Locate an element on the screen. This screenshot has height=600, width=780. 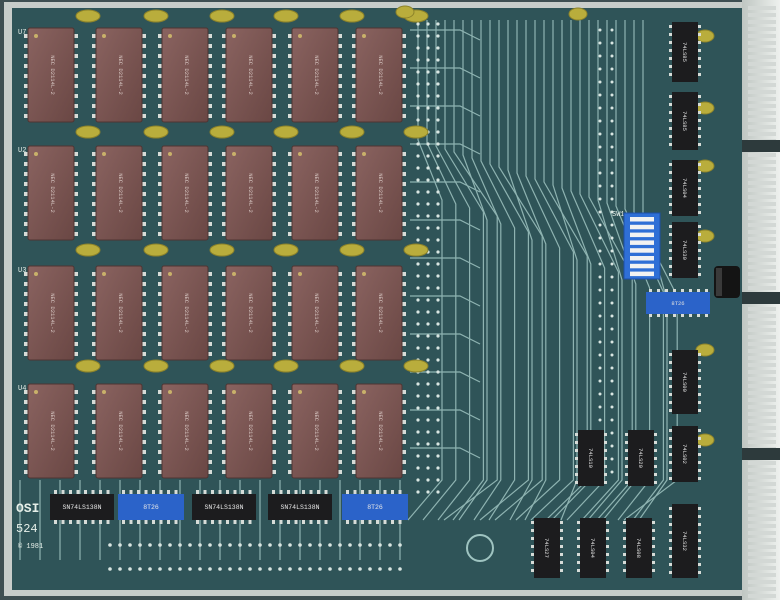
chip-marking: 74LS30 is located at coordinates (684, 250).